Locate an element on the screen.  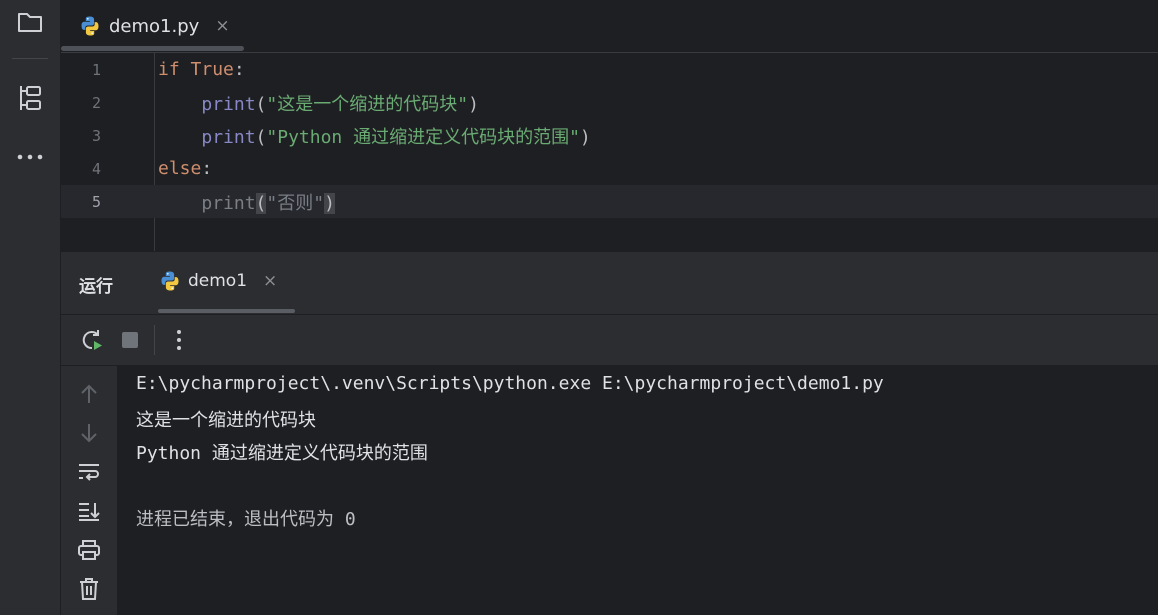
run-tool-window-header: 运行 demo1 × is located at coordinates (609, 283).